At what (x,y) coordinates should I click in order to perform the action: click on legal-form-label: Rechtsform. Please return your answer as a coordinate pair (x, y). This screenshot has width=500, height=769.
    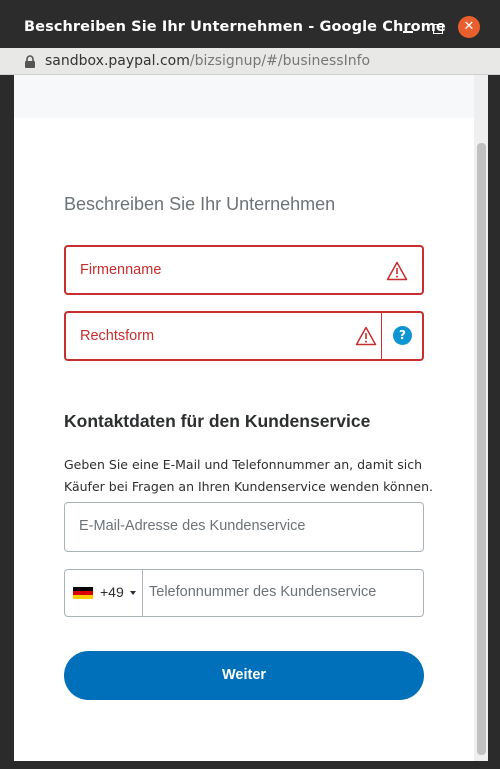
    Looking at the image, I should click on (117, 336).